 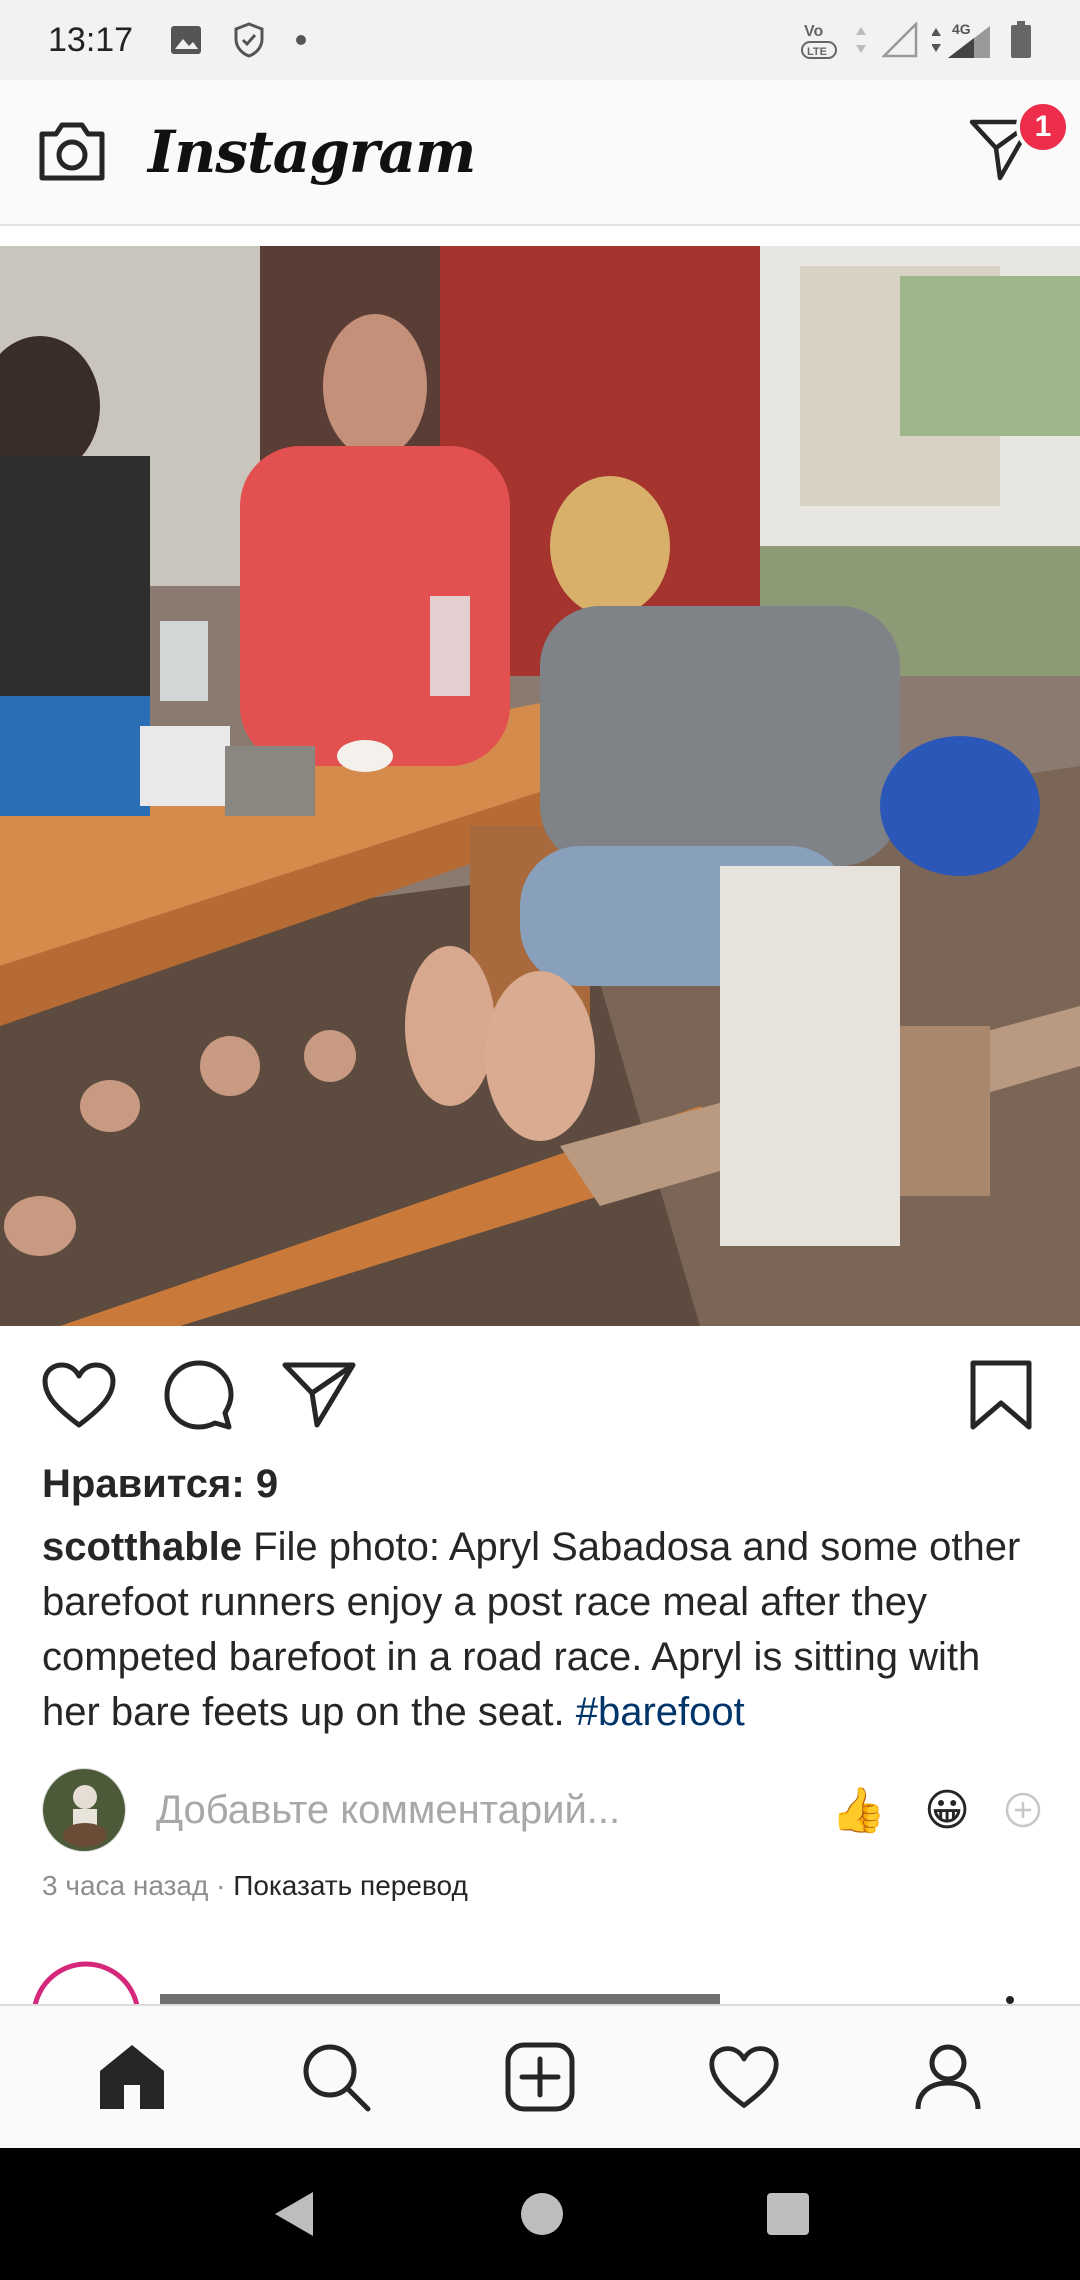 I want to click on svg-text: 4G, so click(x=961, y=29).